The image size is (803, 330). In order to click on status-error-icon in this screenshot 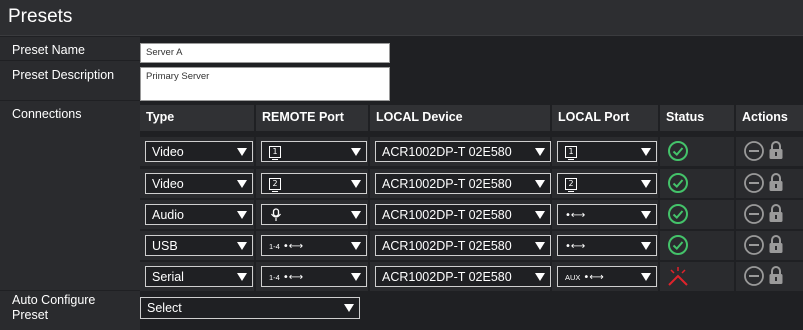, I will do `click(678, 276)`.